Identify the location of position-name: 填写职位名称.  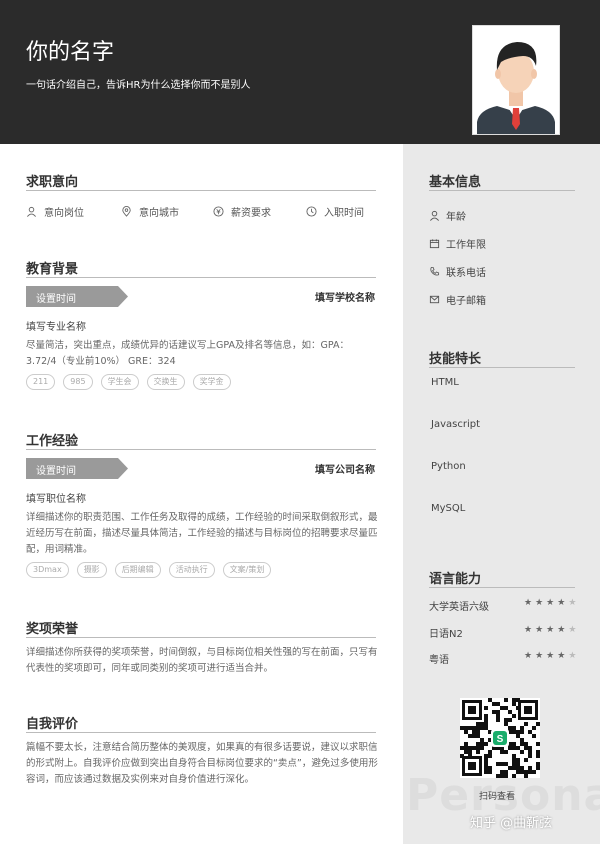
(56, 499).